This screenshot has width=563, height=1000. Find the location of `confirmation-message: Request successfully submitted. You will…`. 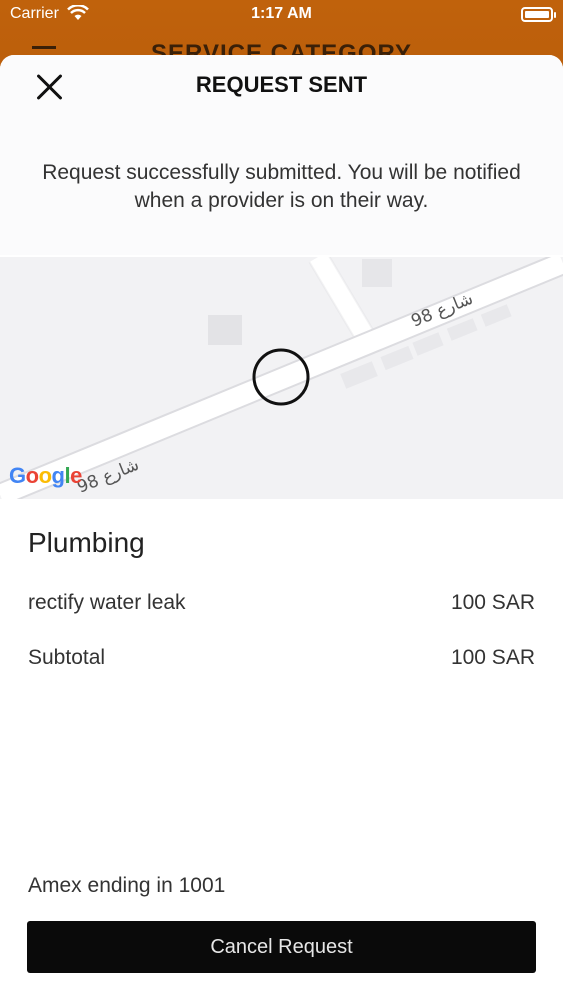

confirmation-message: Request successfully submitted. You will… is located at coordinates (281, 186).